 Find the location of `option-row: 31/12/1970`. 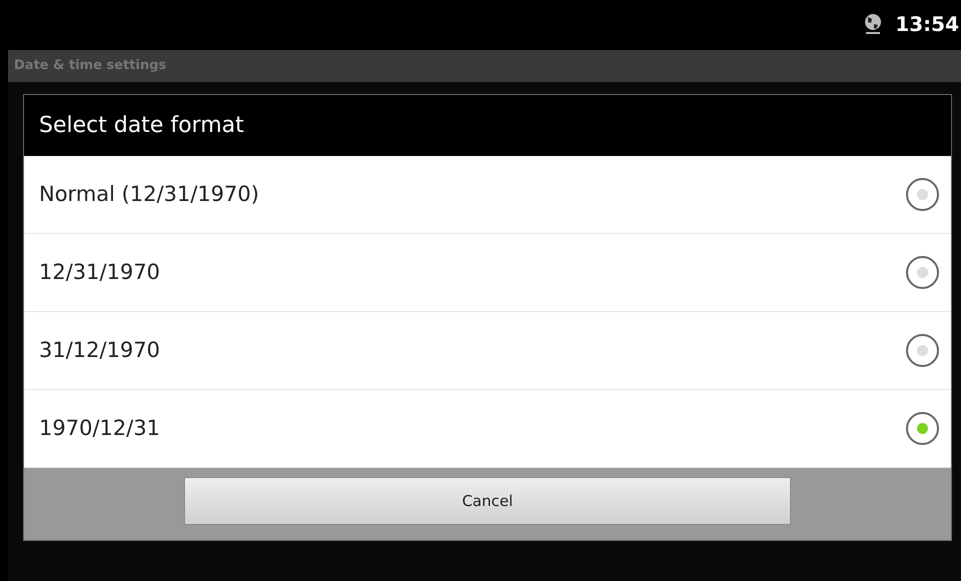

option-row: 31/12/1970 is located at coordinates (487, 351).